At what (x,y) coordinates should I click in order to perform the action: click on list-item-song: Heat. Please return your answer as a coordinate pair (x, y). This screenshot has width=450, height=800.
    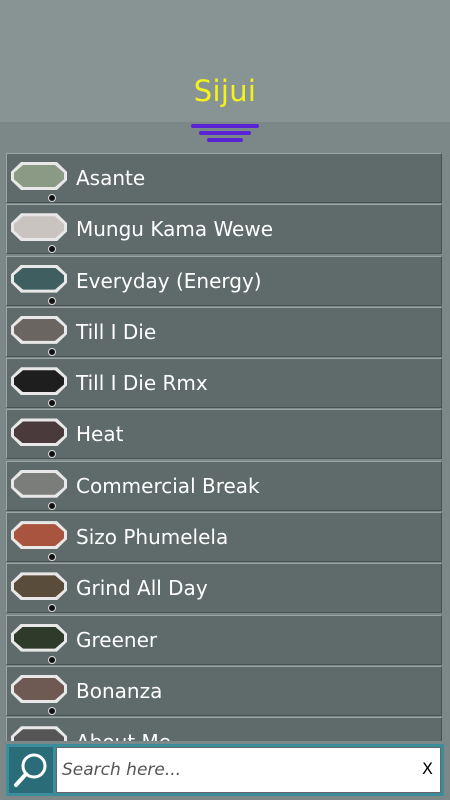
    Looking at the image, I should click on (224, 434).